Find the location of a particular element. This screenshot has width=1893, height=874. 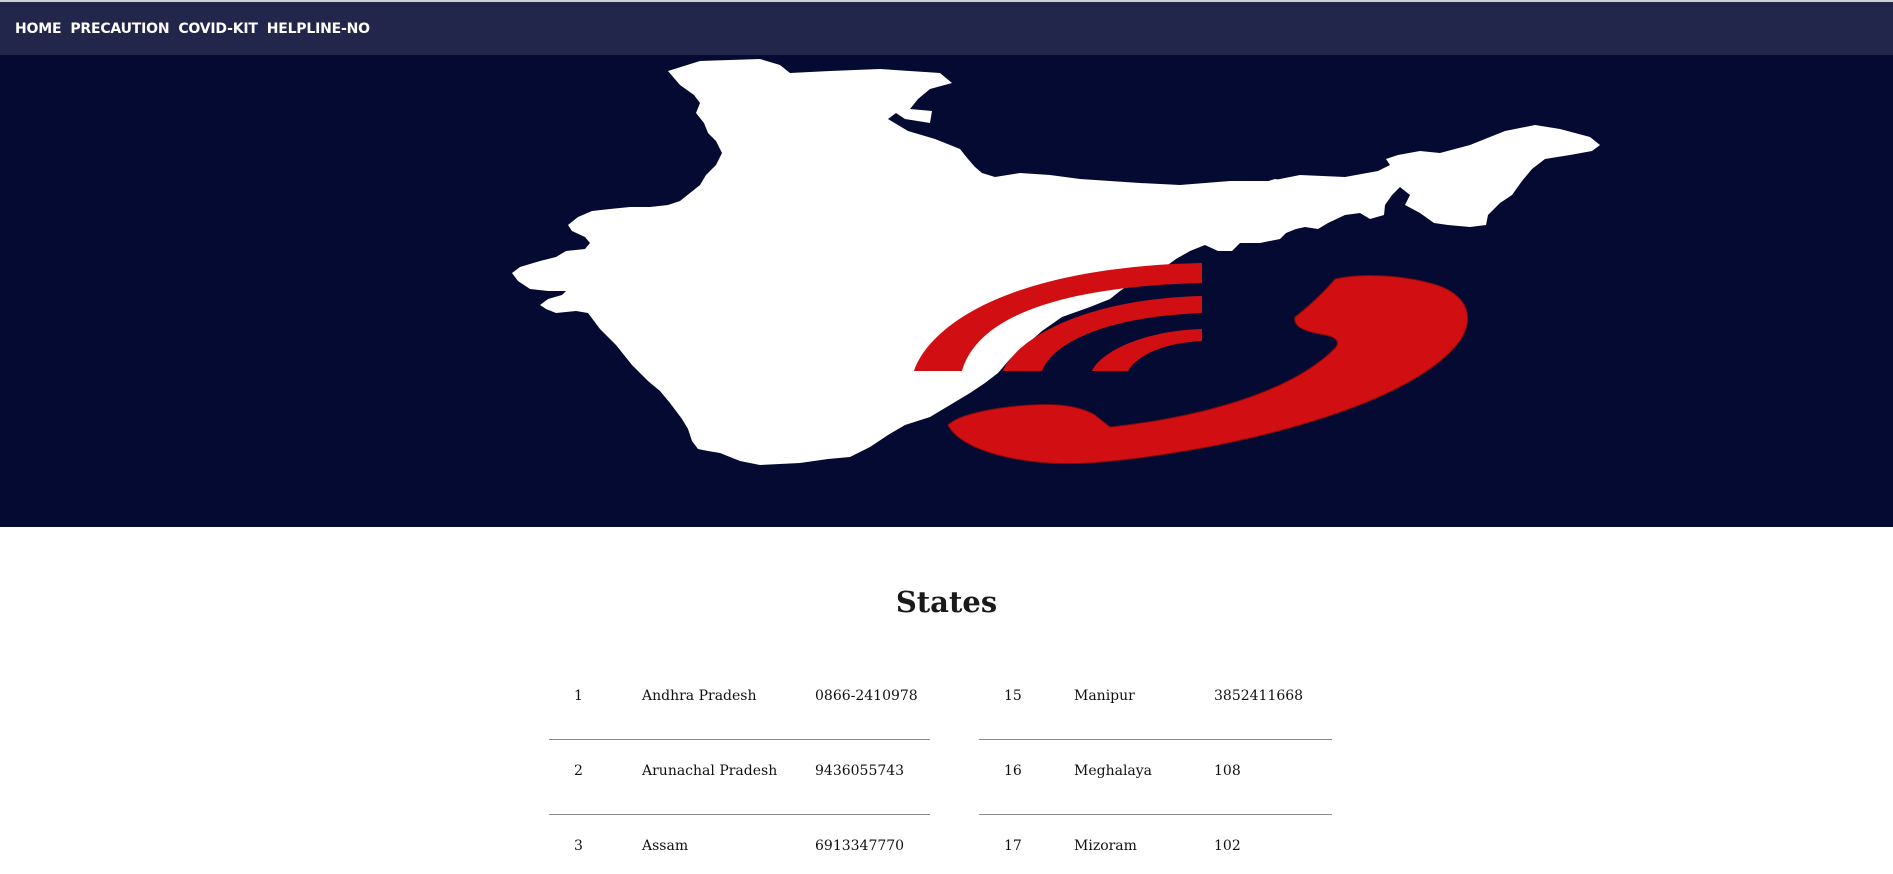

state-name: Assam is located at coordinates (665, 846).